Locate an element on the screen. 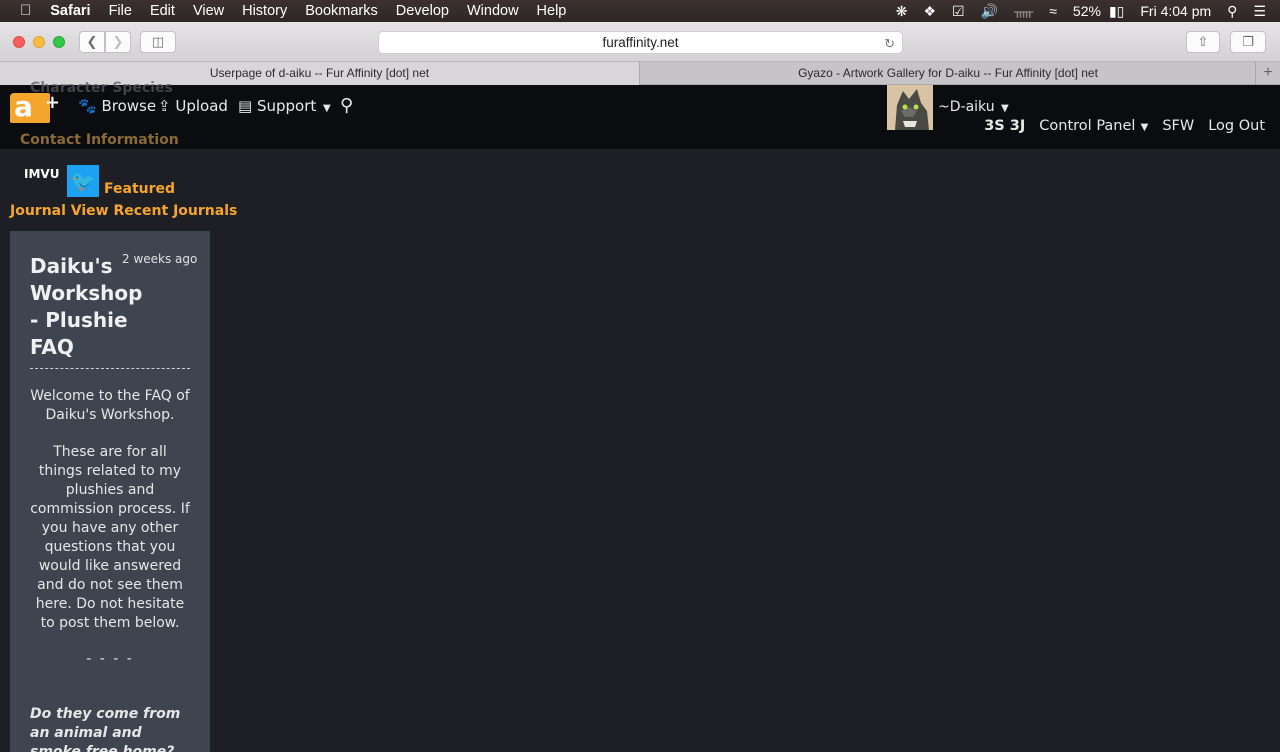  back-button: ❮ is located at coordinates (92, 42).